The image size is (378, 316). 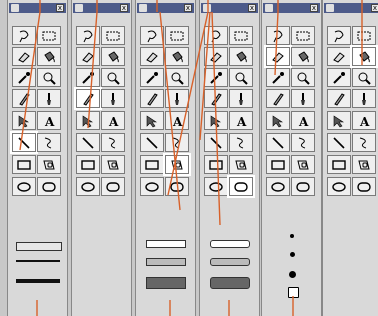 I want to click on line-preset-dash, so click(x=39, y=246).